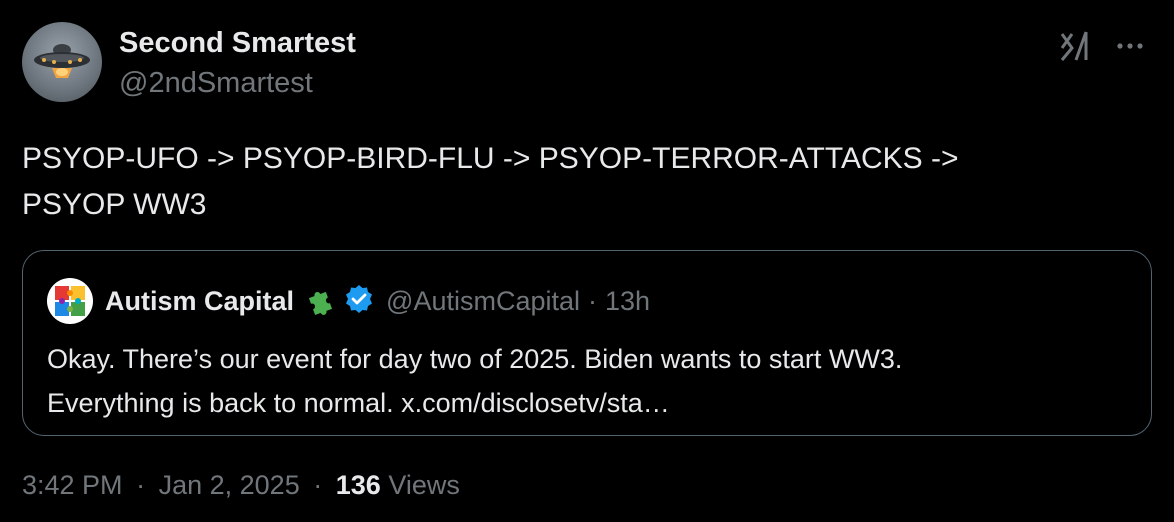  What do you see at coordinates (627, 301) in the screenshot?
I see `quoted-tweet-time: 13h` at bounding box center [627, 301].